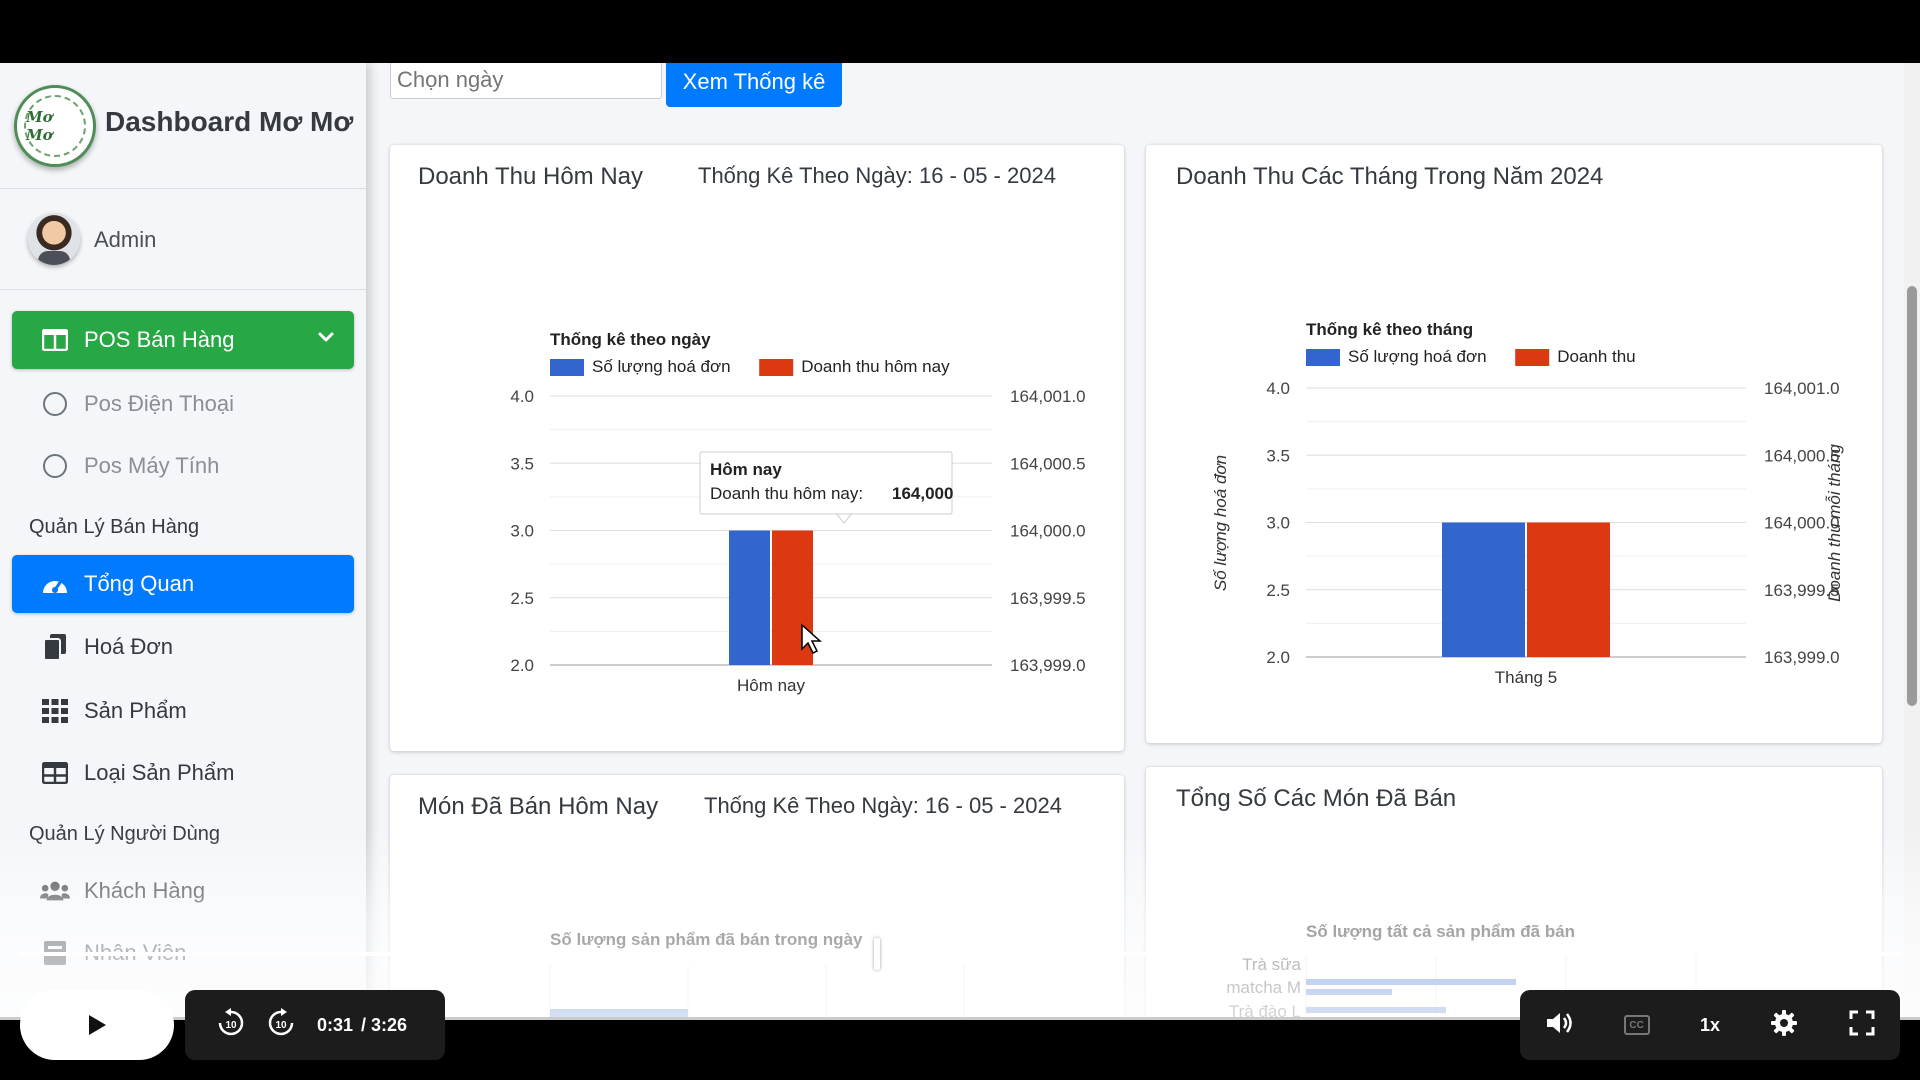  What do you see at coordinates (55, 340) in the screenshot?
I see `columns-icon` at bounding box center [55, 340].